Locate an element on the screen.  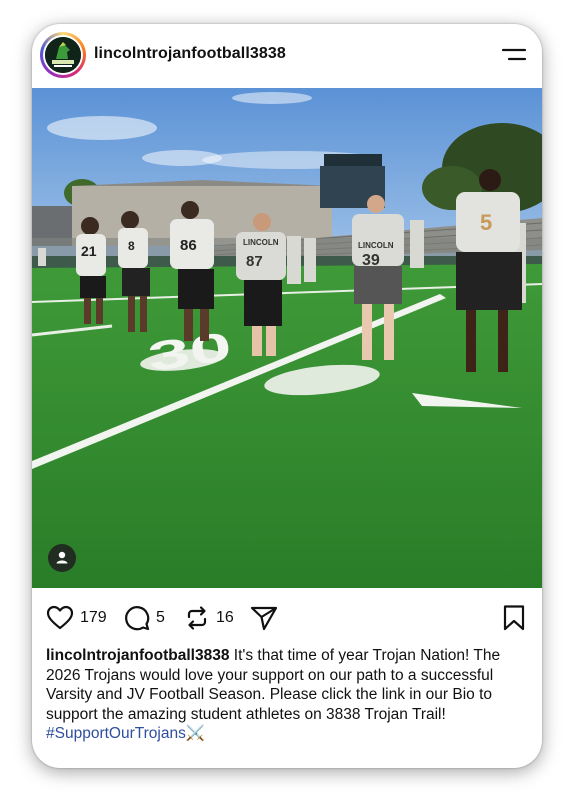
team-logo-avatar is located at coordinates (63, 55).